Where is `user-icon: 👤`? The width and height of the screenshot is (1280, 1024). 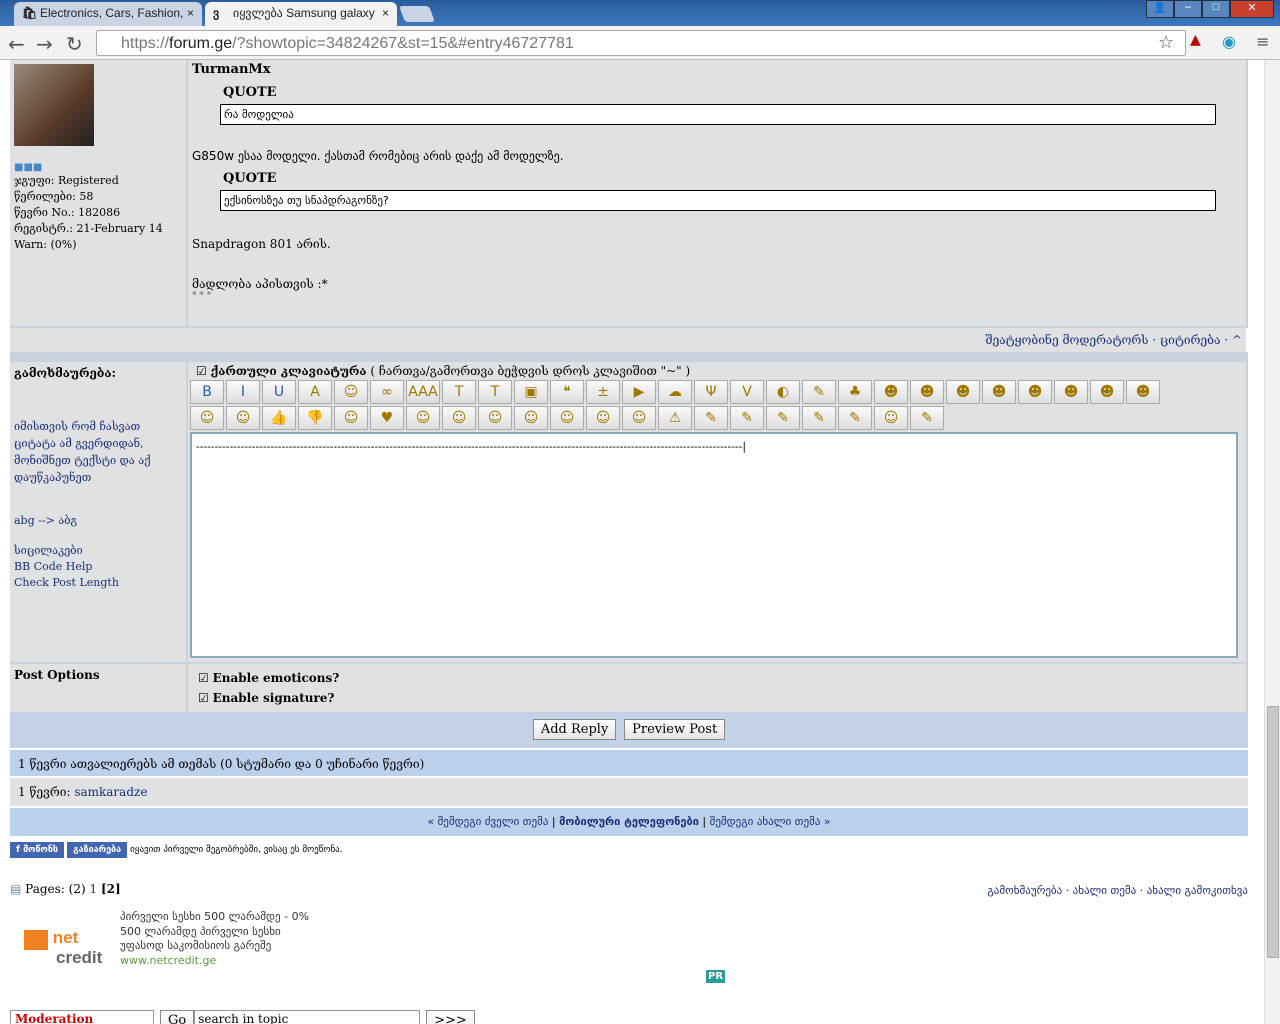 user-icon: 👤 is located at coordinates (1160, 9).